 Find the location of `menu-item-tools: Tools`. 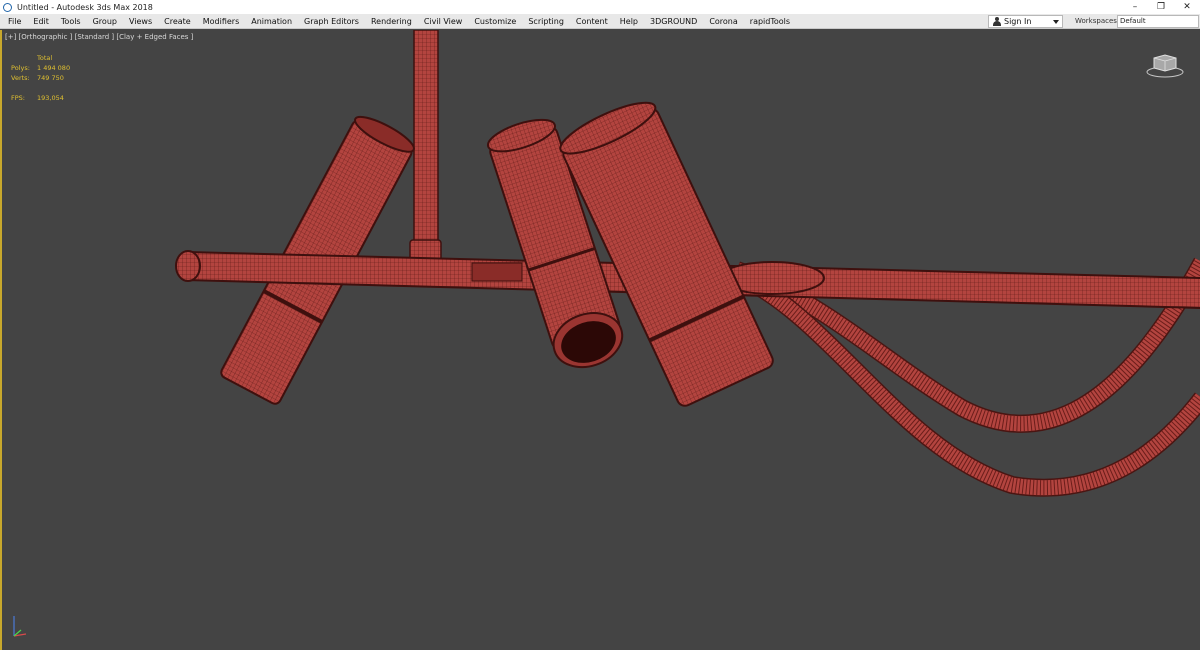

menu-item-tools: Tools is located at coordinates (71, 21).